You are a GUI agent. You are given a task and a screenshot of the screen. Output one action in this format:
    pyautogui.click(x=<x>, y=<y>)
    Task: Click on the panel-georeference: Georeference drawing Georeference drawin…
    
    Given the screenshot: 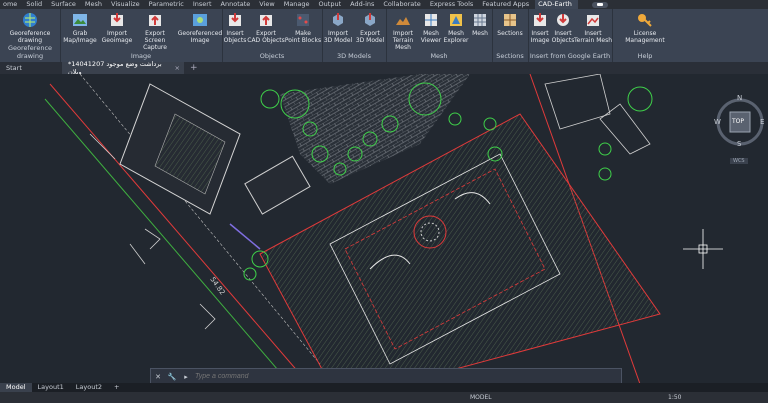 What is the action you would take?
    pyautogui.click(x=30, y=35)
    